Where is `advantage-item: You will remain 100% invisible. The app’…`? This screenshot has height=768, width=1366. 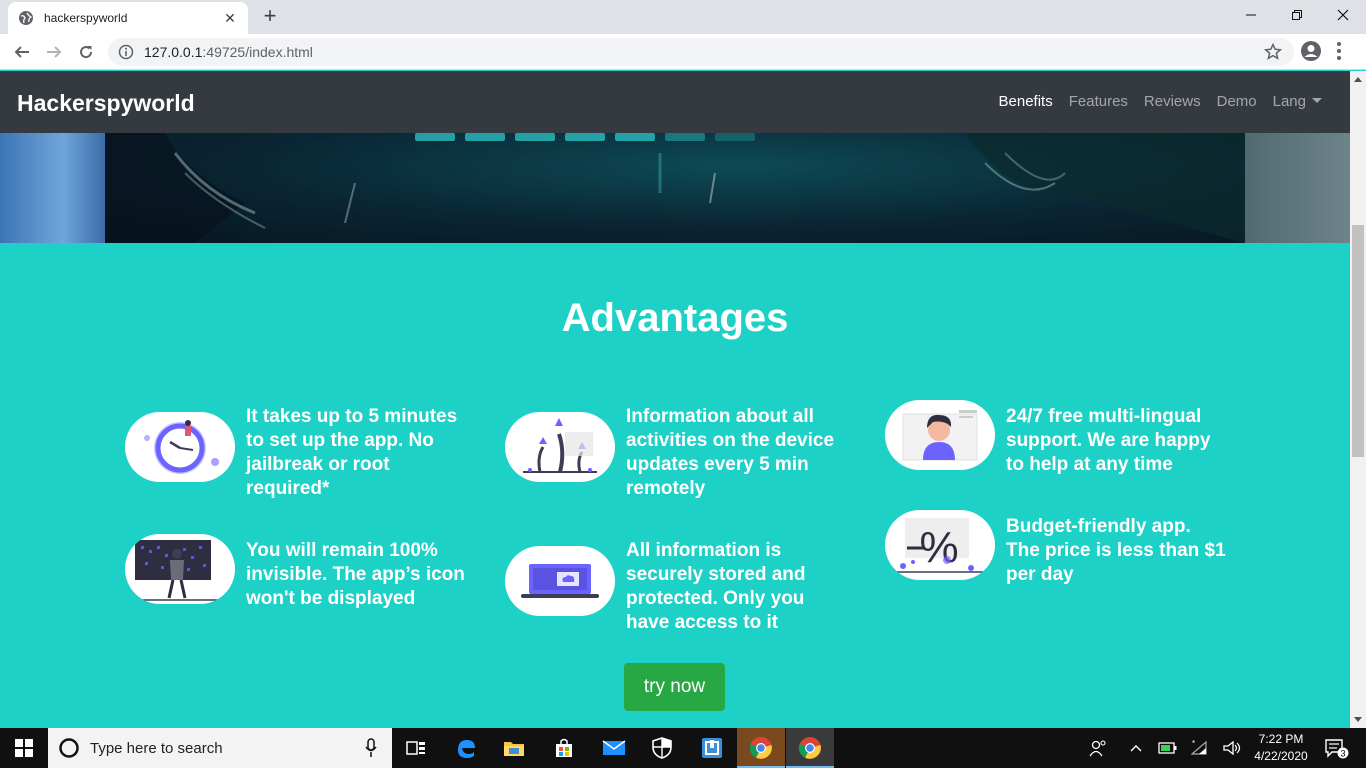
advantage-item: You will remain 100% invisible. The app’… is located at coordinates (295, 572).